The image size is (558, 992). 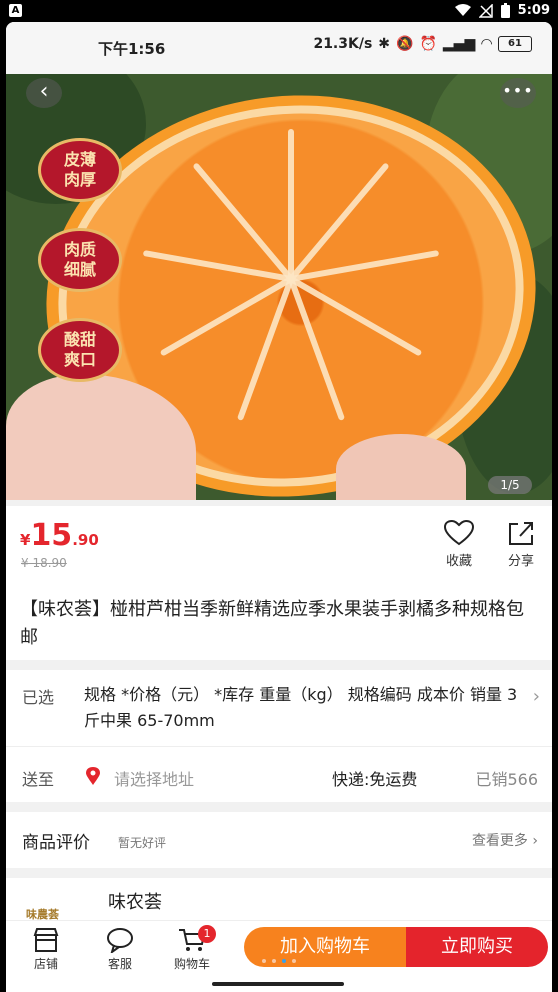 What do you see at coordinates (486, 44) in the screenshot?
I see `wifi-icon: ◠` at bounding box center [486, 44].